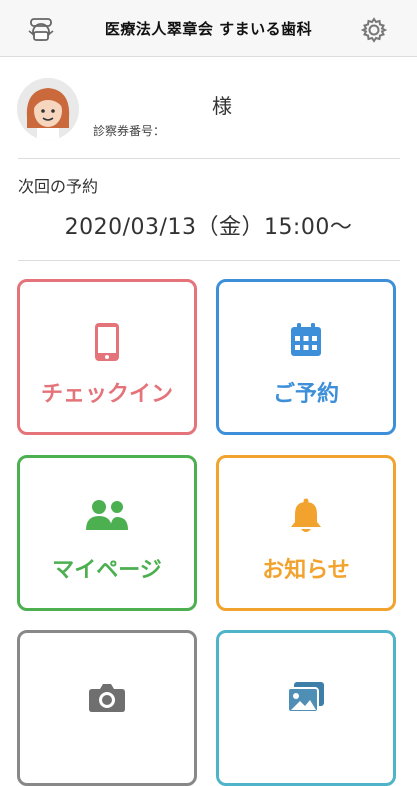 This screenshot has height=786, width=417. I want to click on reservation-button: ご予約, so click(306, 357).